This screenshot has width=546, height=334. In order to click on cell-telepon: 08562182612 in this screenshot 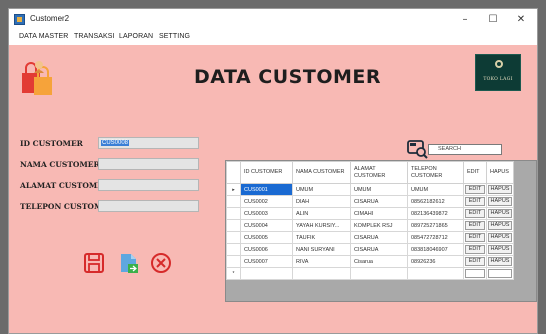, I will do `click(435, 201)`.